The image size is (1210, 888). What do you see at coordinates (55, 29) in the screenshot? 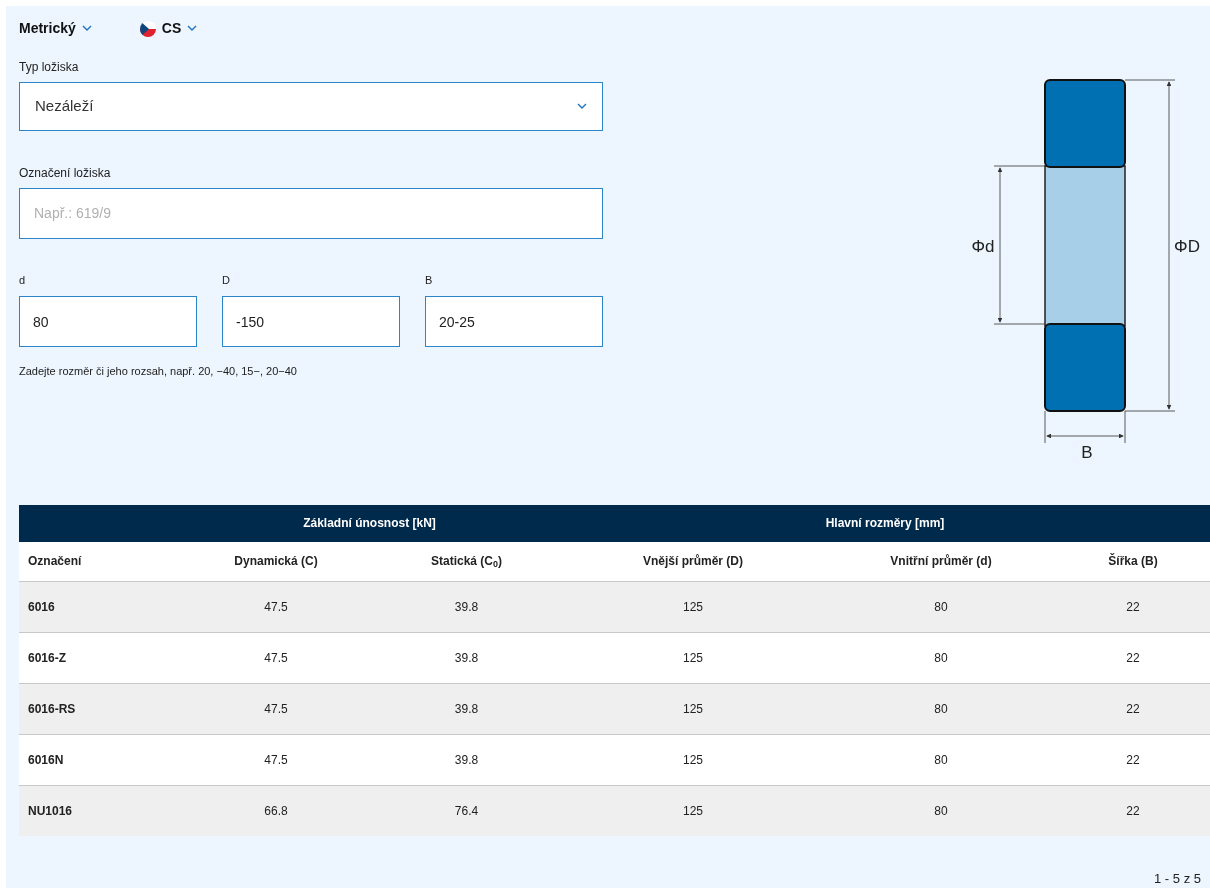
I see `unit-dropdown: Metrický` at bounding box center [55, 29].